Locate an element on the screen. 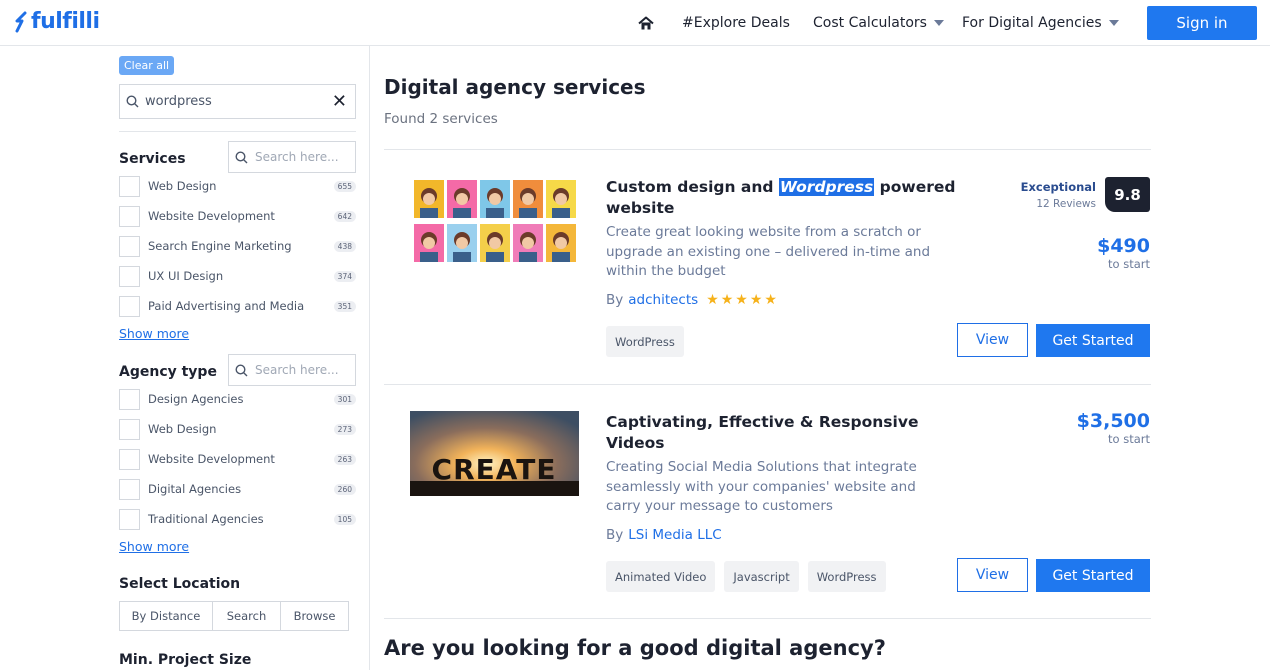  vendor-link: LSi Media LLC is located at coordinates (674, 535).